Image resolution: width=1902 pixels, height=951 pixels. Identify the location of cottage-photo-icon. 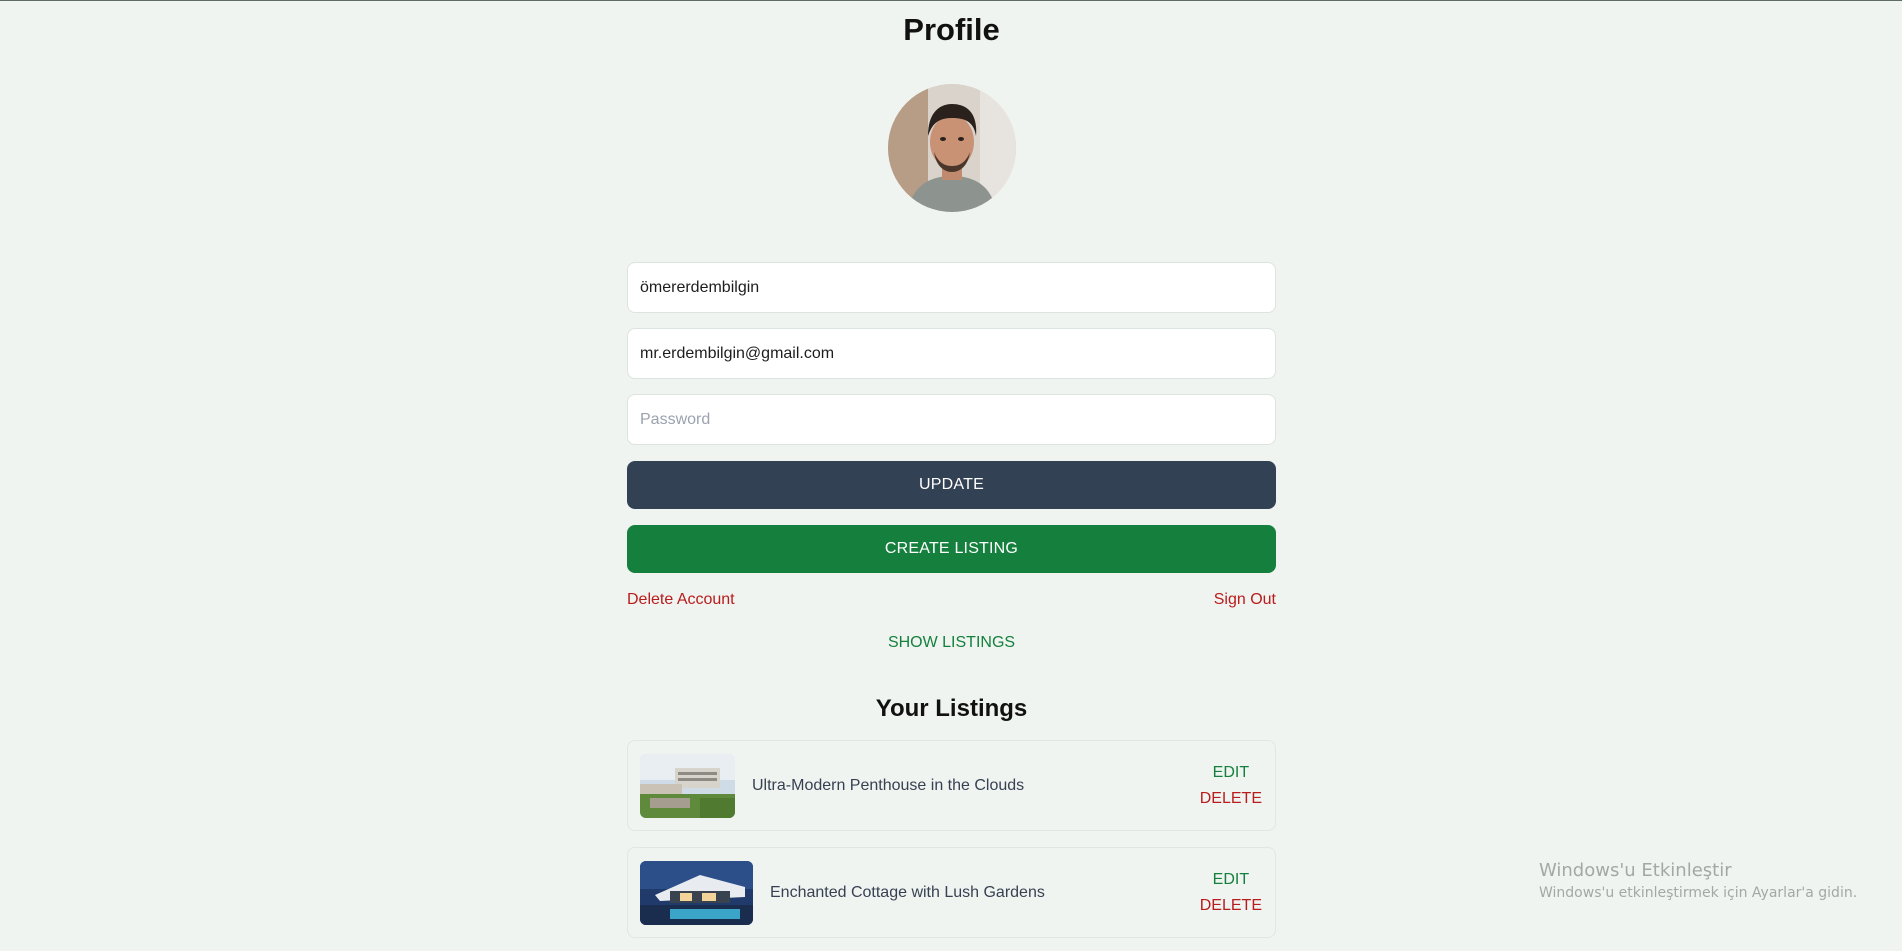
(696, 892).